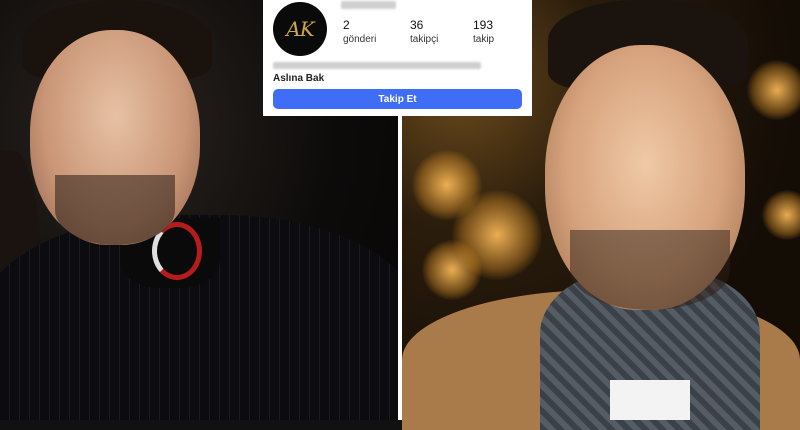 The width and height of the screenshot is (800, 430). Describe the element at coordinates (360, 39) in the screenshot. I see `stat-posts-label: gönderi` at that location.